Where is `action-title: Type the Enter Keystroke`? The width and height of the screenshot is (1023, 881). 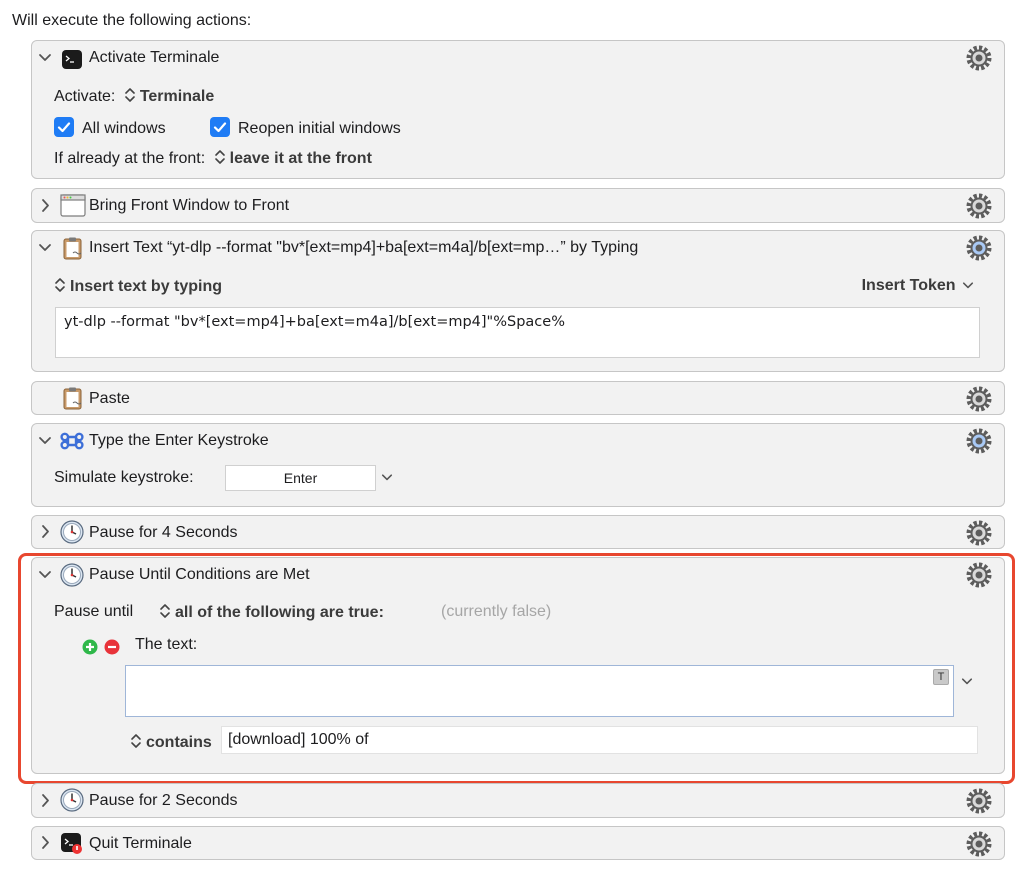
action-title: Type the Enter Keystroke is located at coordinates (179, 440).